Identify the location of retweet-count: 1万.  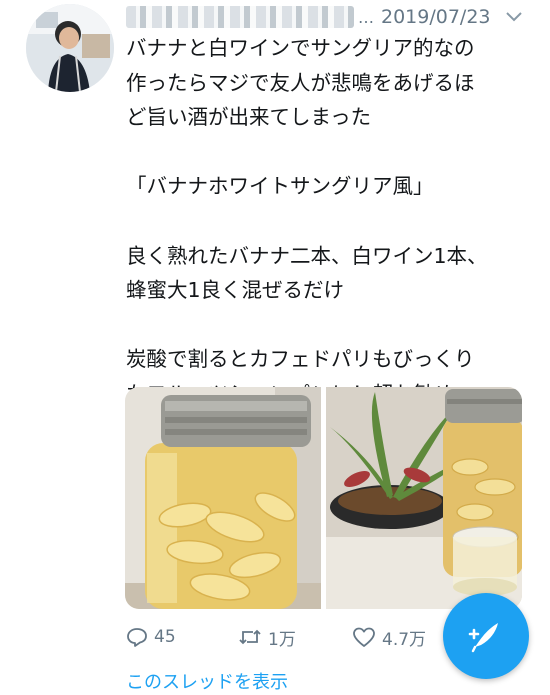
(282, 639).